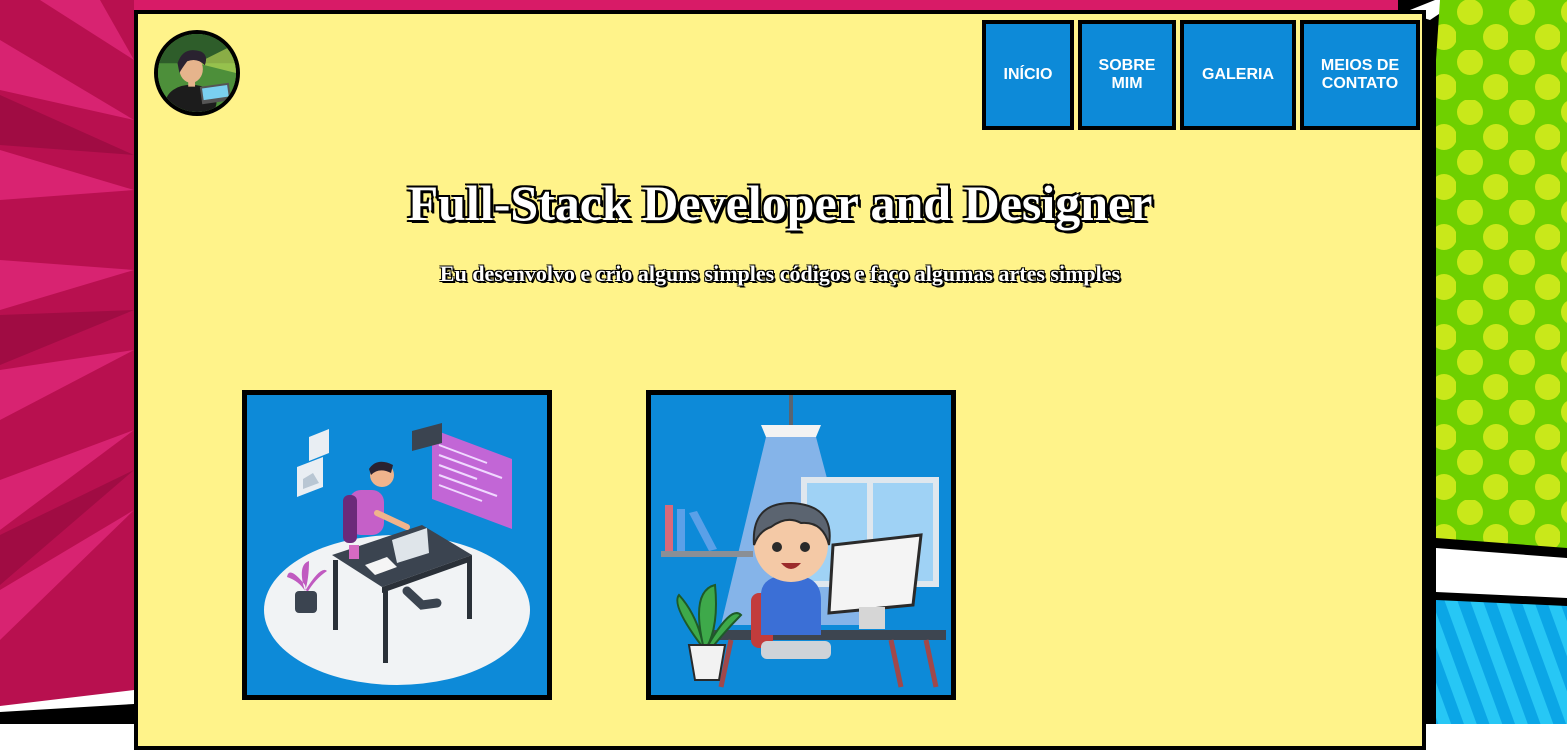 Image resolution: width=1567 pixels, height=750 pixels. What do you see at coordinates (1127, 75) in the screenshot?
I see `nav-sobre-mim-button: SOBRE MIM` at bounding box center [1127, 75].